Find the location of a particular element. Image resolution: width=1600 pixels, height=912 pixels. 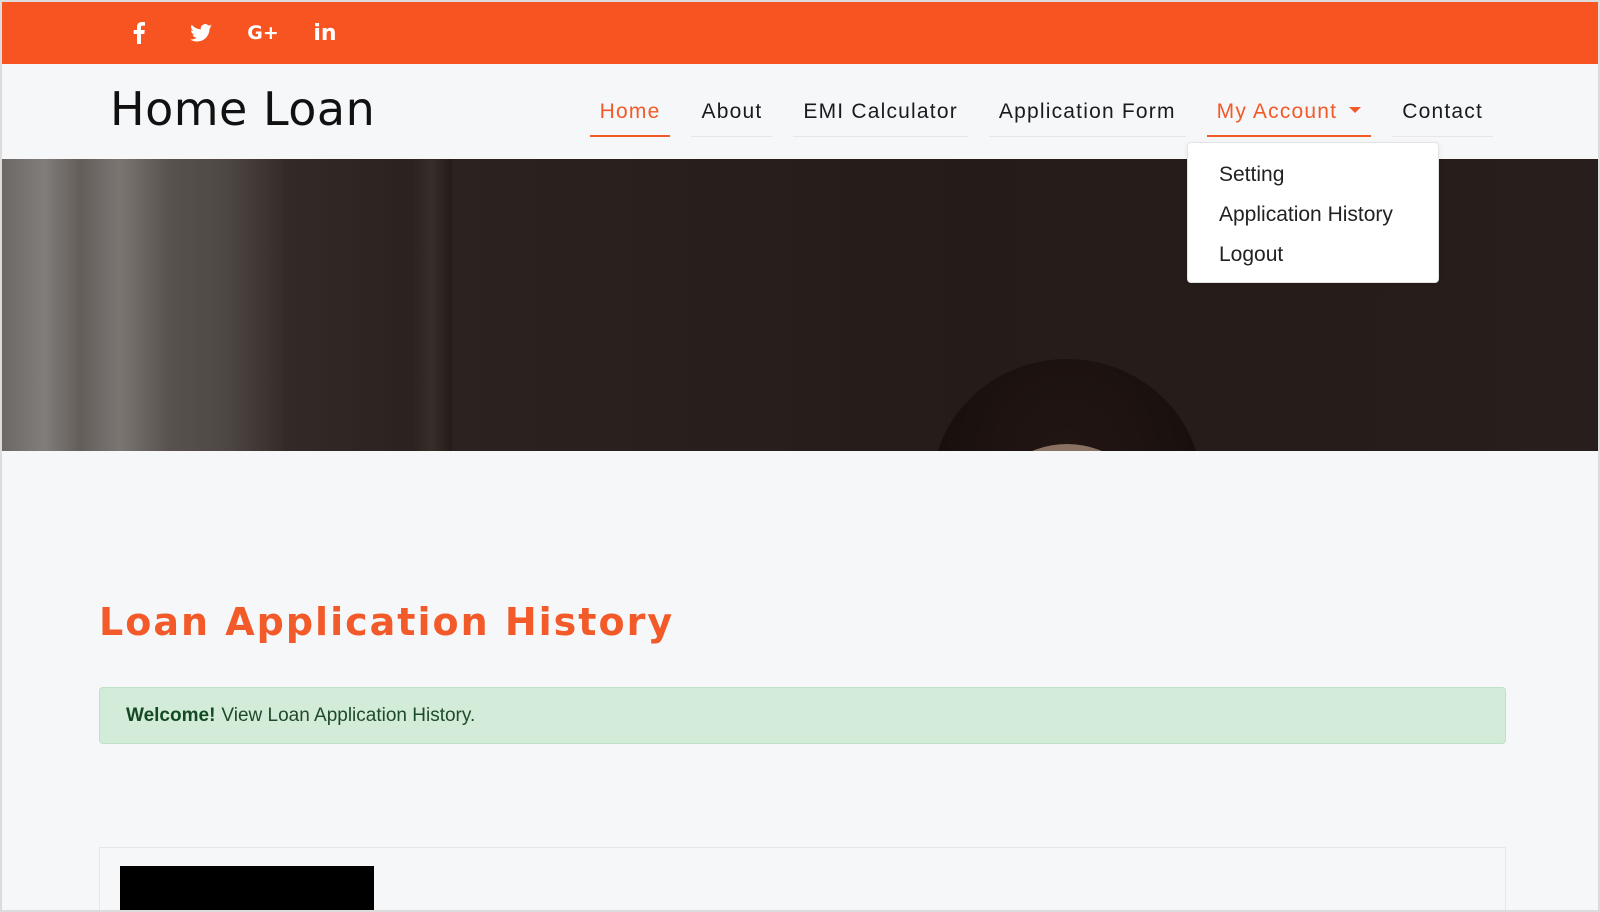

nav-about: About is located at coordinates (732, 111).